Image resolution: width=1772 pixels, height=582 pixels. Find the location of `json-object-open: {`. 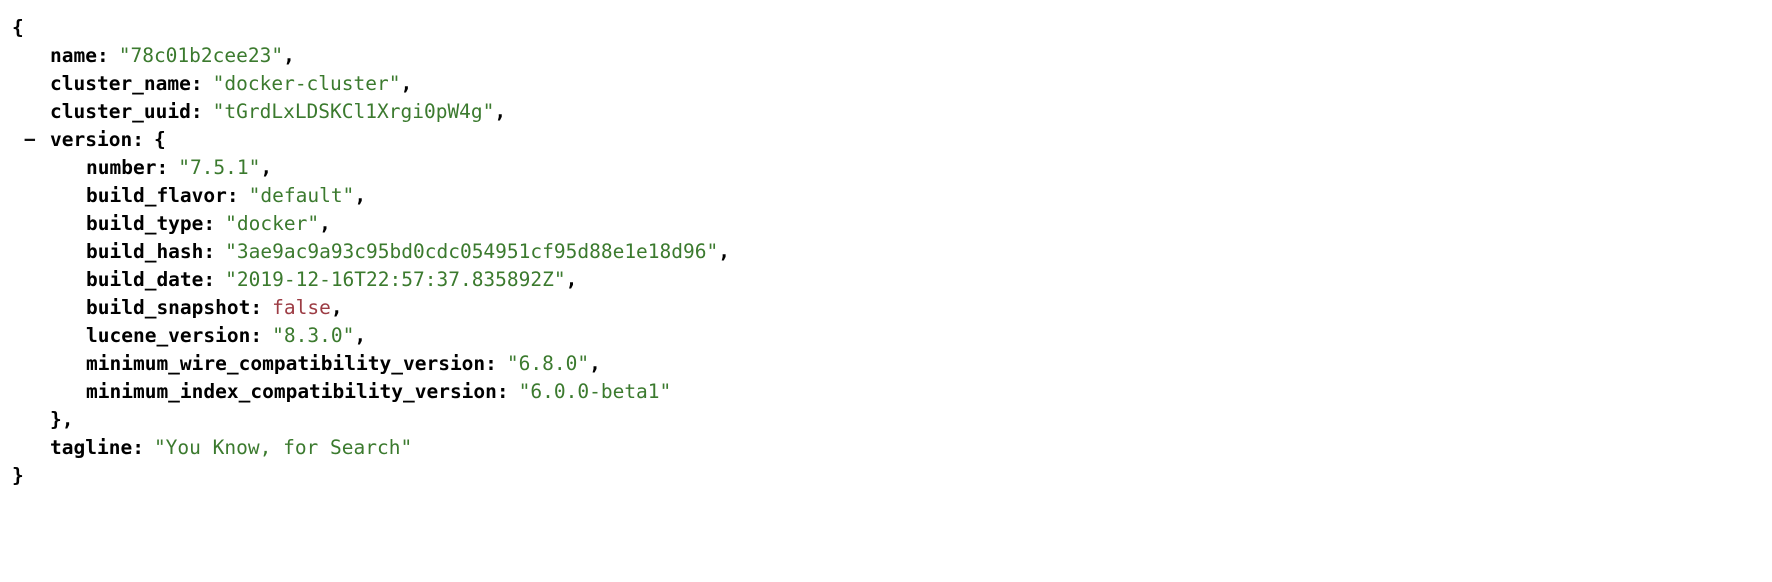

json-object-open: { is located at coordinates (159, 139).